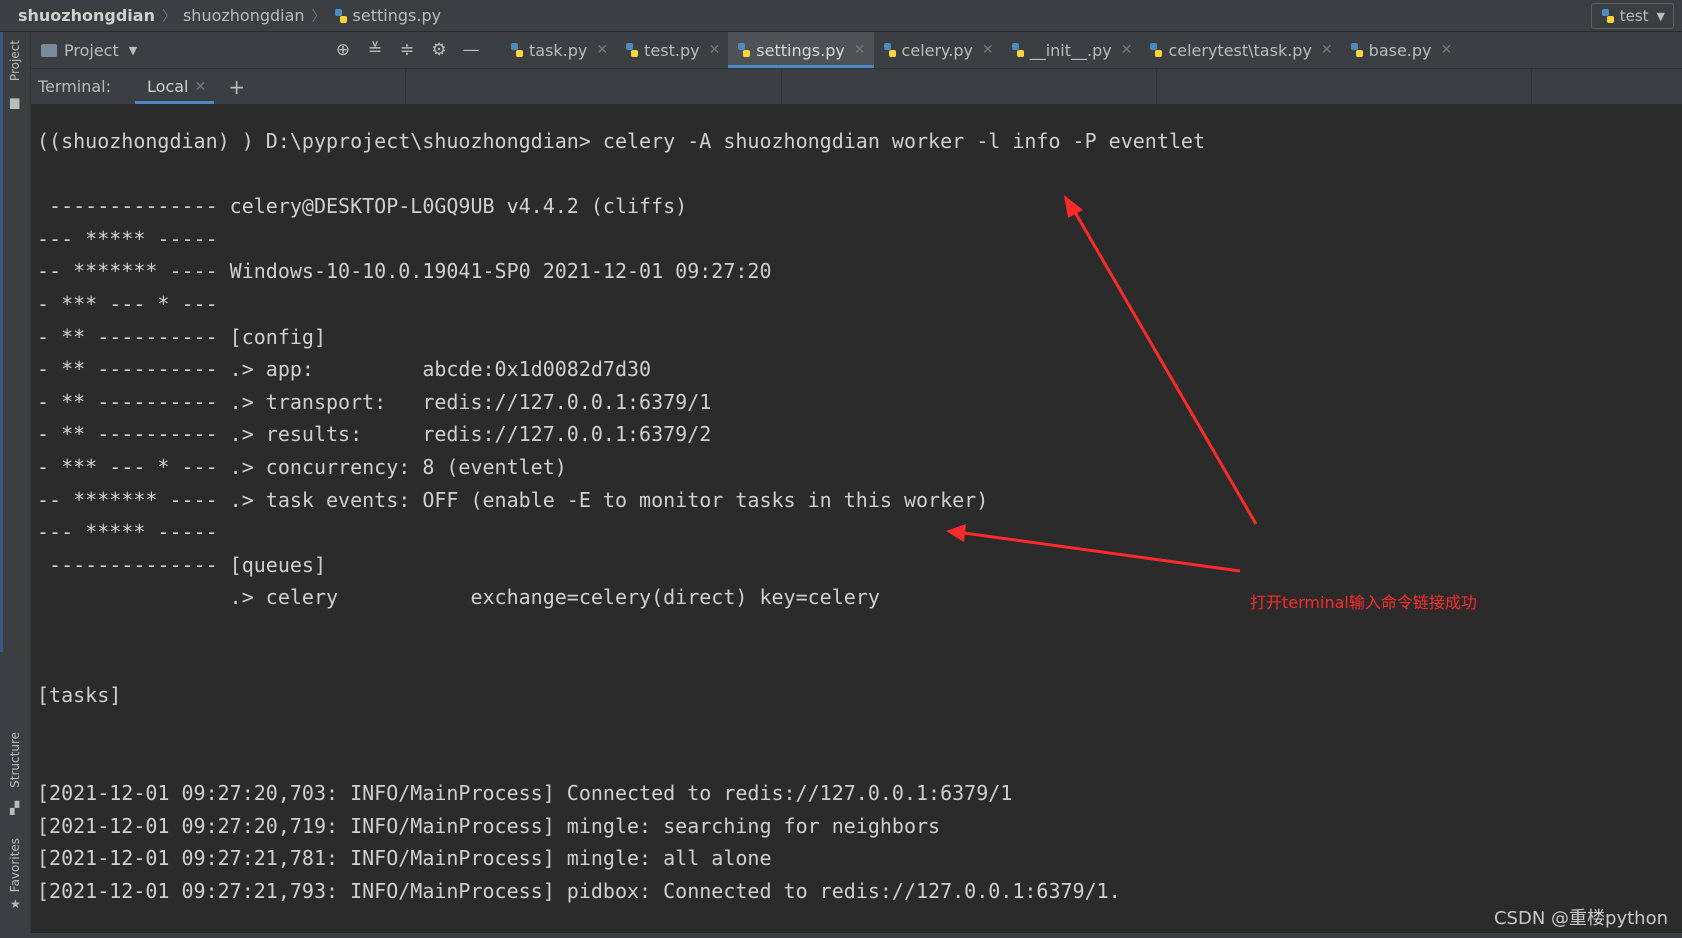 Image resolution: width=1682 pixels, height=938 pixels. Describe the element at coordinates (15, 808) in the screenshot. I see `structure-icon: ▞` at that location.